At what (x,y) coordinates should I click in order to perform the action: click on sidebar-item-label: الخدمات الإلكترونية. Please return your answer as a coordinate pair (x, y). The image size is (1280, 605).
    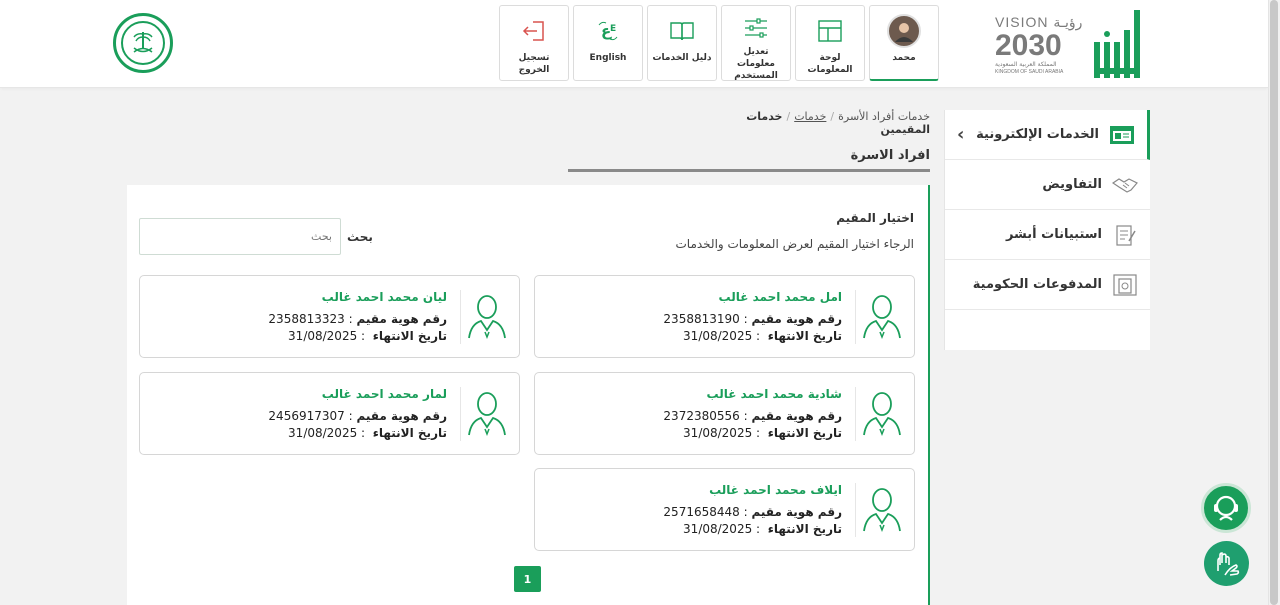
    Looking at the image, I should click on (1037, 134).